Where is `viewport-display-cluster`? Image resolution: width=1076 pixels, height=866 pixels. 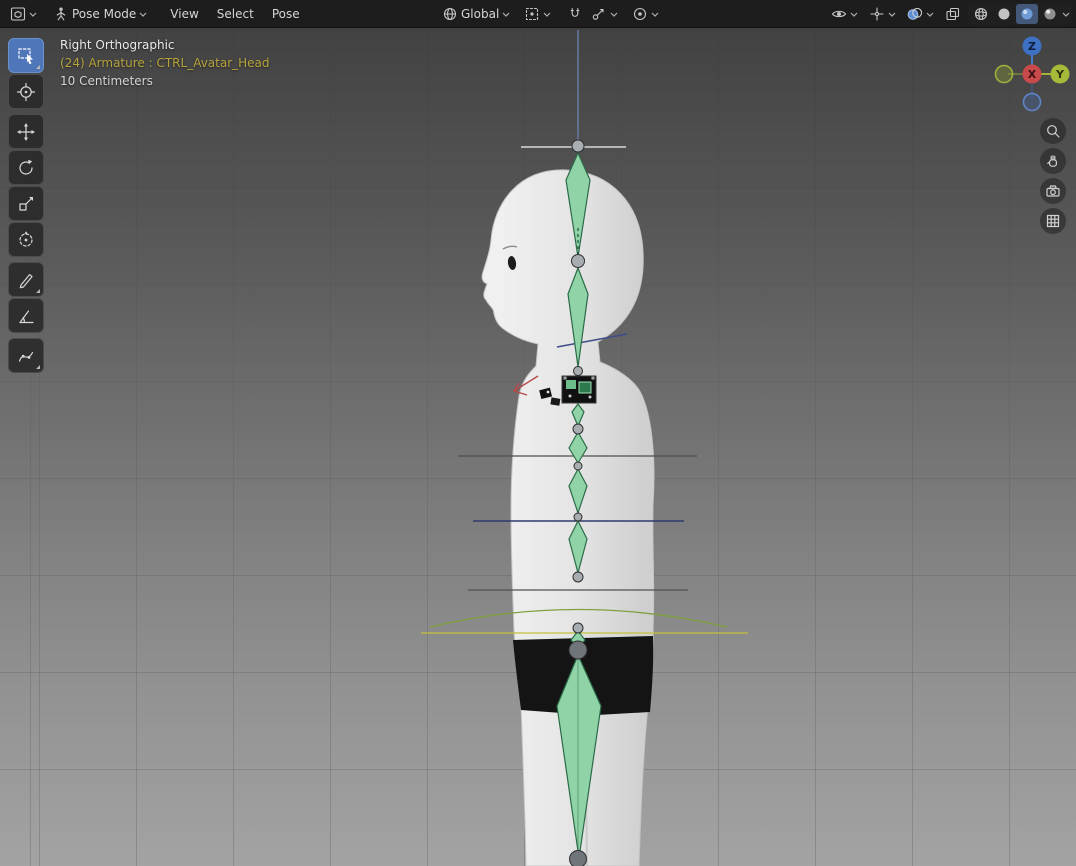 viewport-display-cluster is located at coordinates (949, 14).